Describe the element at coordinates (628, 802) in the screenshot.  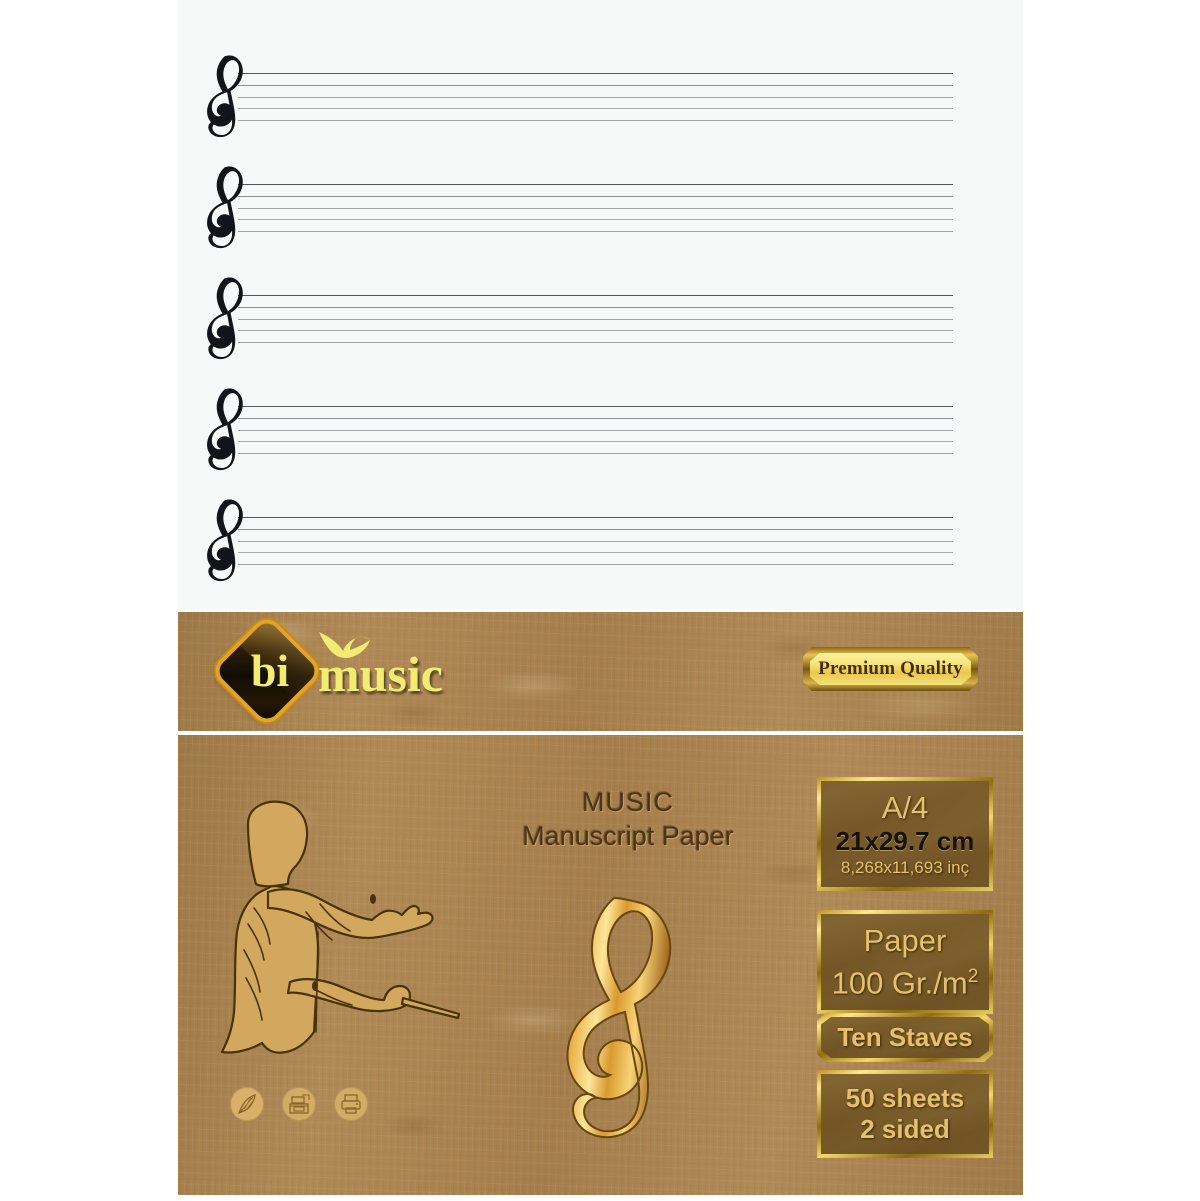
I see `title-line-1: MUSIC` at that location.